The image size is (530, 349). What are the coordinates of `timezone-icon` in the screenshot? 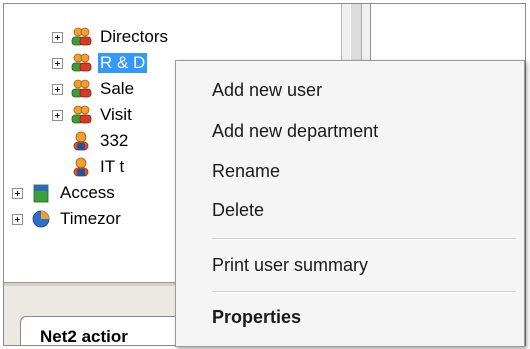 It's located at (41, 219).